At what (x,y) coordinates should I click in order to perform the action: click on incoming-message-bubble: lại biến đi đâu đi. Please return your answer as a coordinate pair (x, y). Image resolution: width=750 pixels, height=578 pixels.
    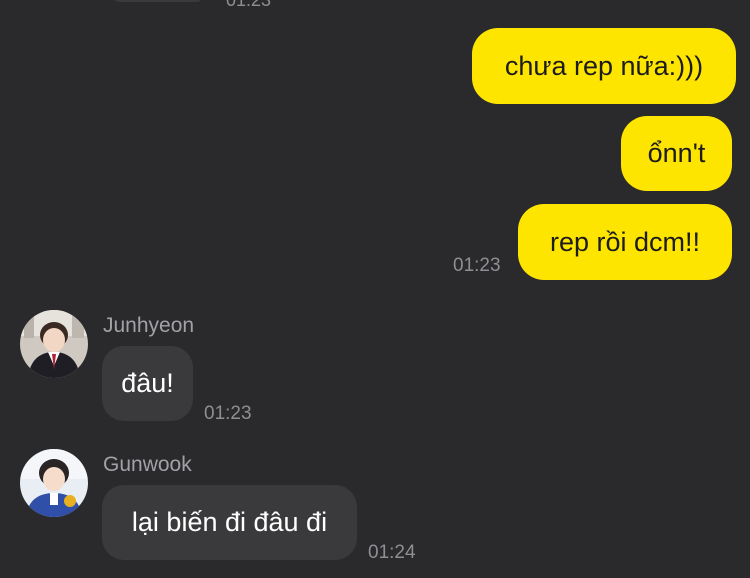
    Looking at the image, I should click on (229, 522).